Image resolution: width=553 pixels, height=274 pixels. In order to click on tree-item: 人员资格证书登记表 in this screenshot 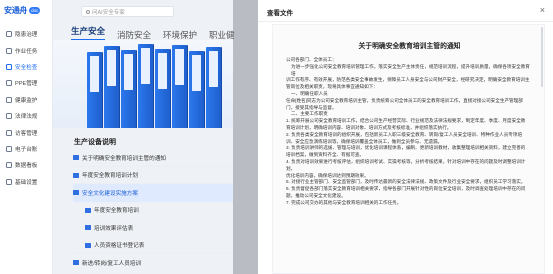, I will do `click(153, 245)`.